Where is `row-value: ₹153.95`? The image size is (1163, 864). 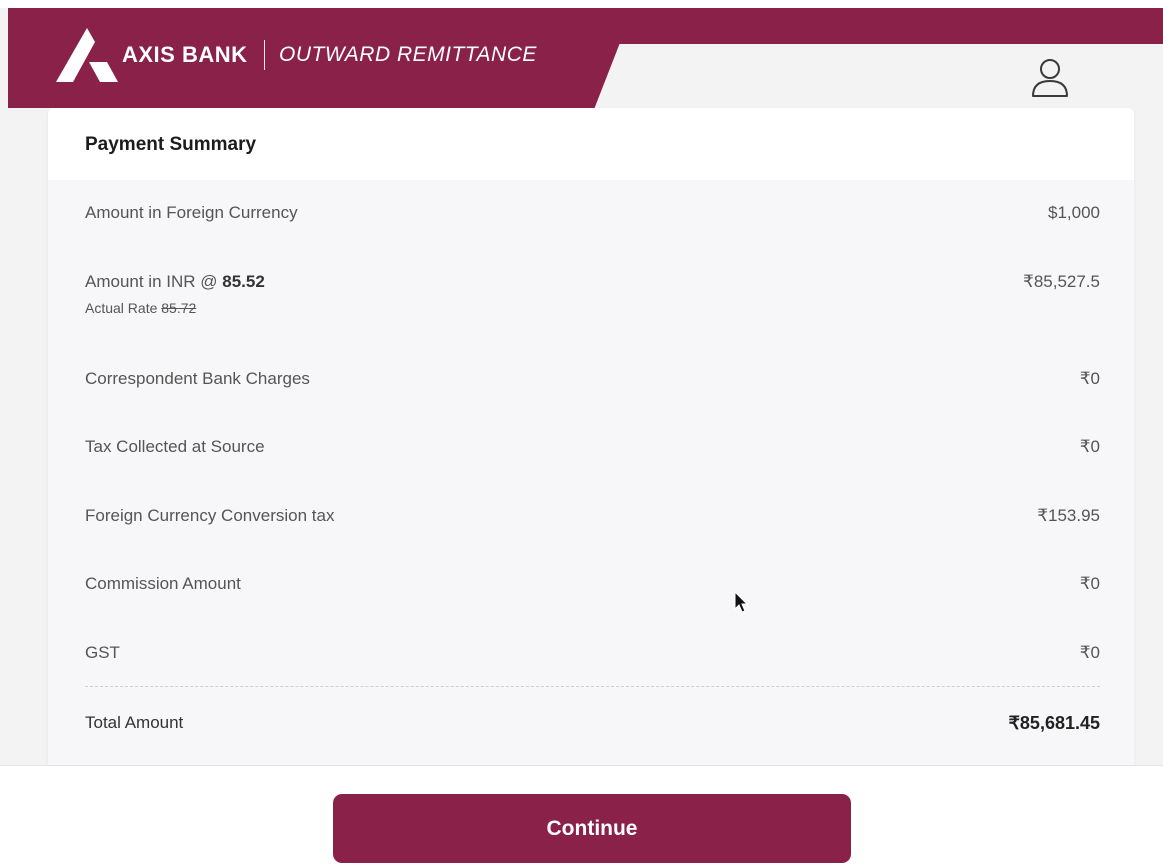
row-value: ₹153.95 is located at coordinates (1068, 515).